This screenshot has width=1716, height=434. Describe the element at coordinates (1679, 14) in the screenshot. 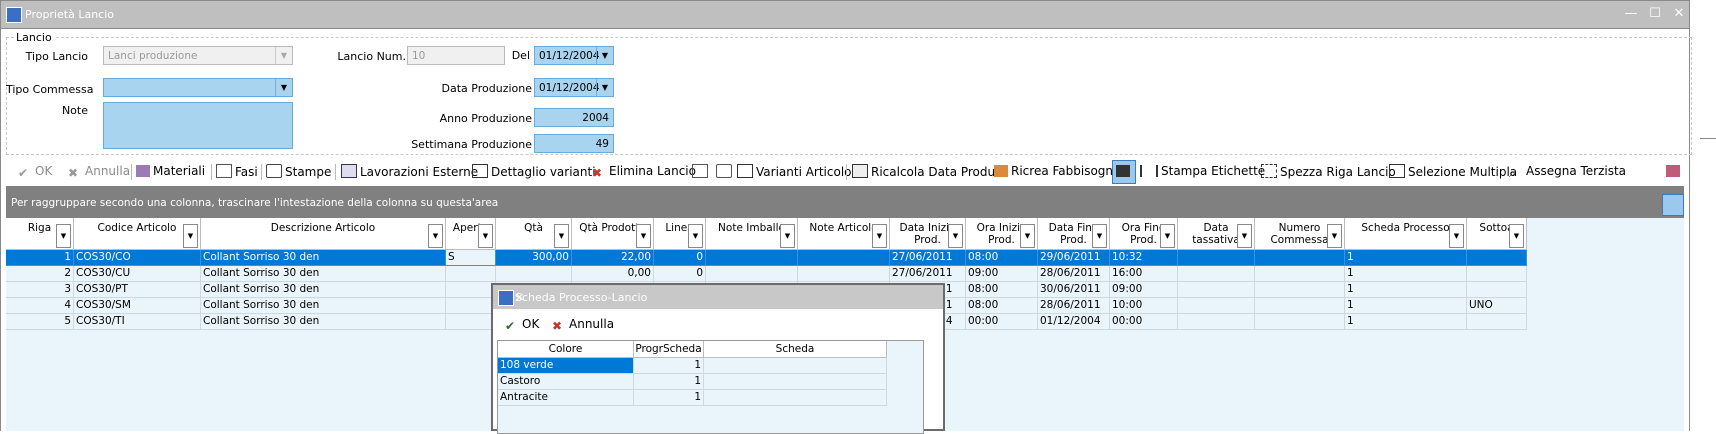

I see `close-button: ✕` at that location.